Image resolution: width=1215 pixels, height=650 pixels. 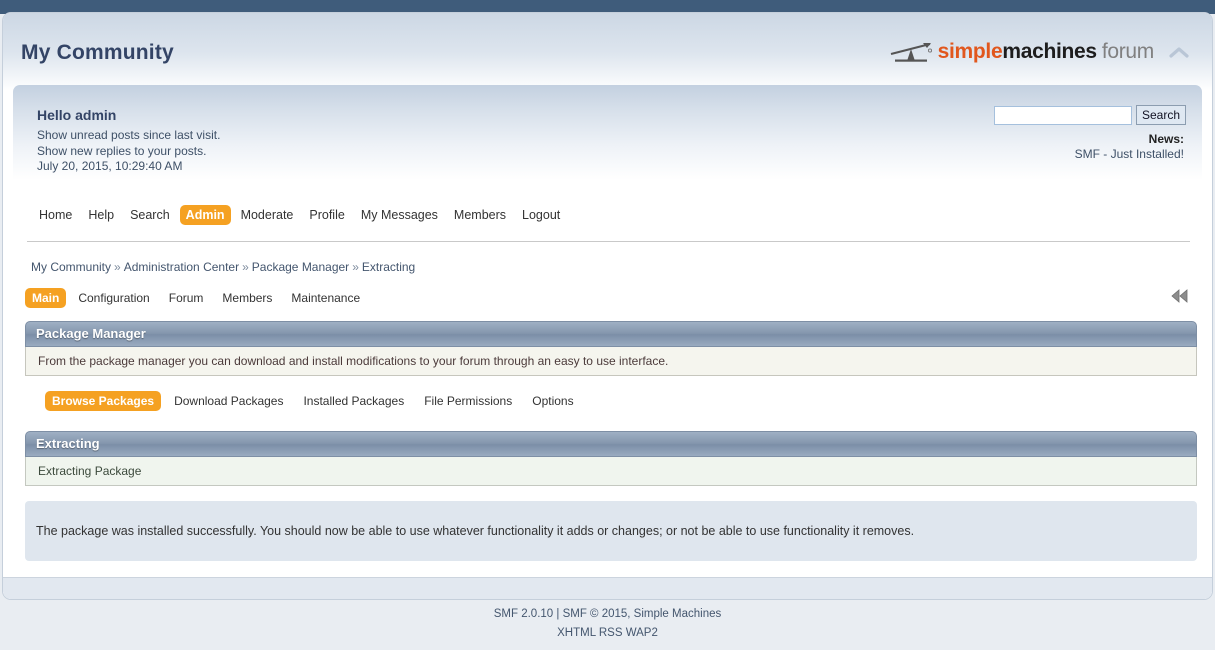 What do you see at coordinates (1180, 296) in the screenshot?
I see `double-chevron-left-icon` at bounding box center [1180, 296].